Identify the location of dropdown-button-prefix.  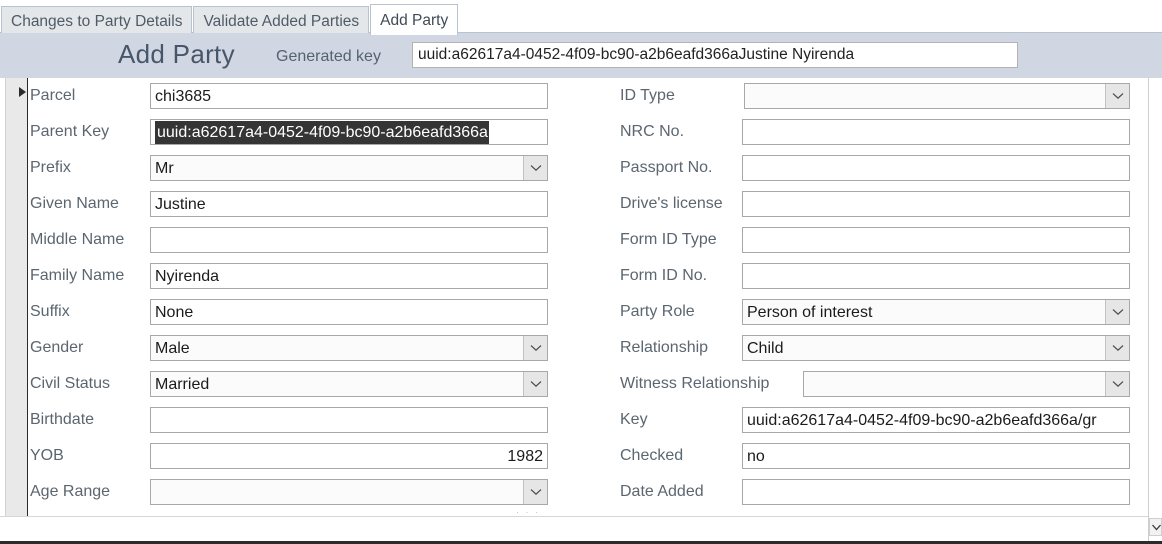
(535, 168).